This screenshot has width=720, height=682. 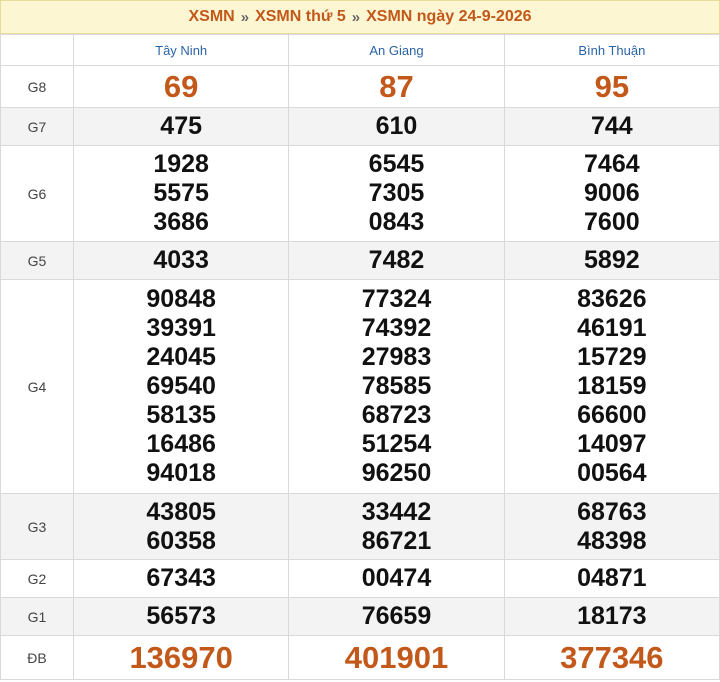 I want to click on result-number: 66600, so click(x=612, y=415).